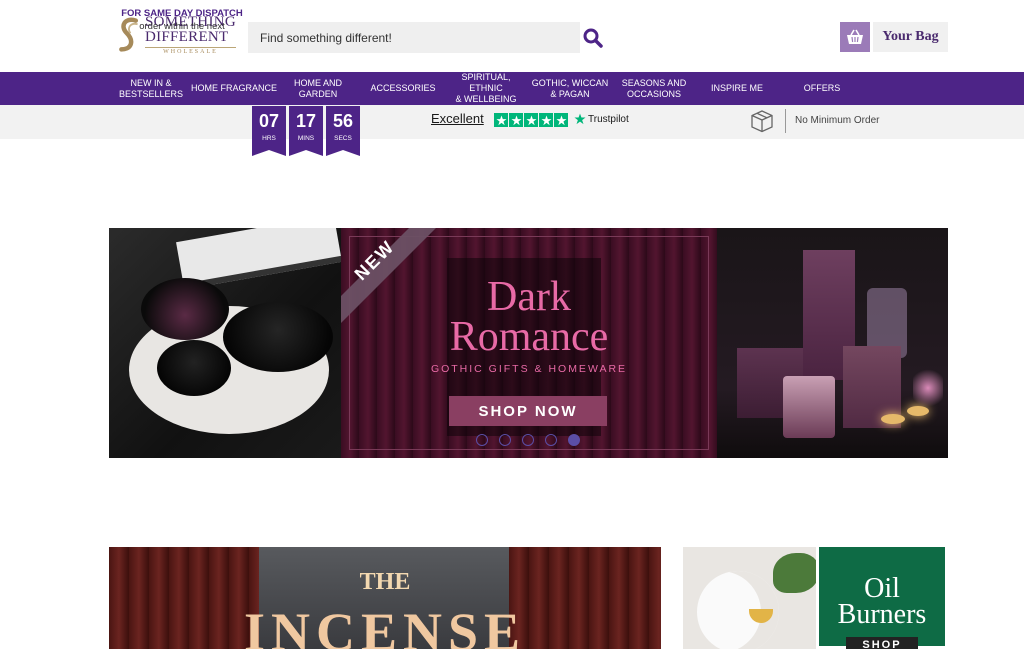  I want to click on slider-dots, so click(528, 440).